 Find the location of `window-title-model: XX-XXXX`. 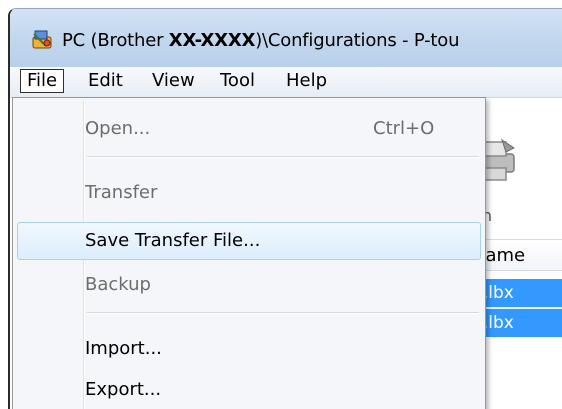

window-title-model: XX-XXXX is located at coordinates (212, 40).